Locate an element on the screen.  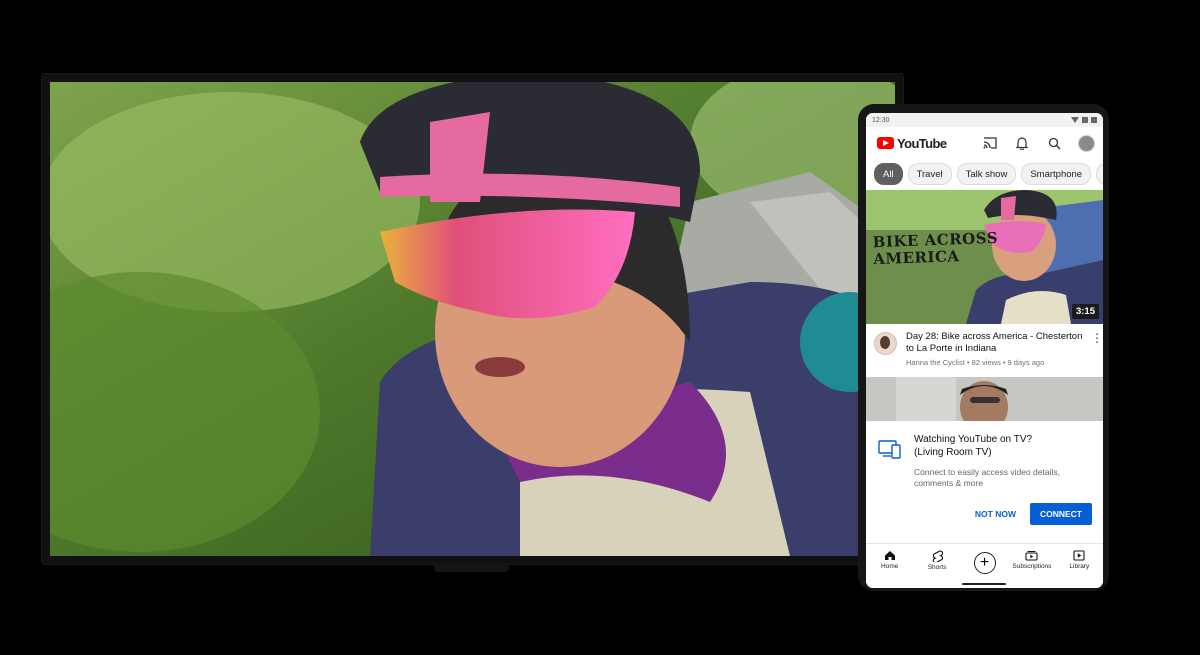
bell-icon is located at coordinates (1022, 143).